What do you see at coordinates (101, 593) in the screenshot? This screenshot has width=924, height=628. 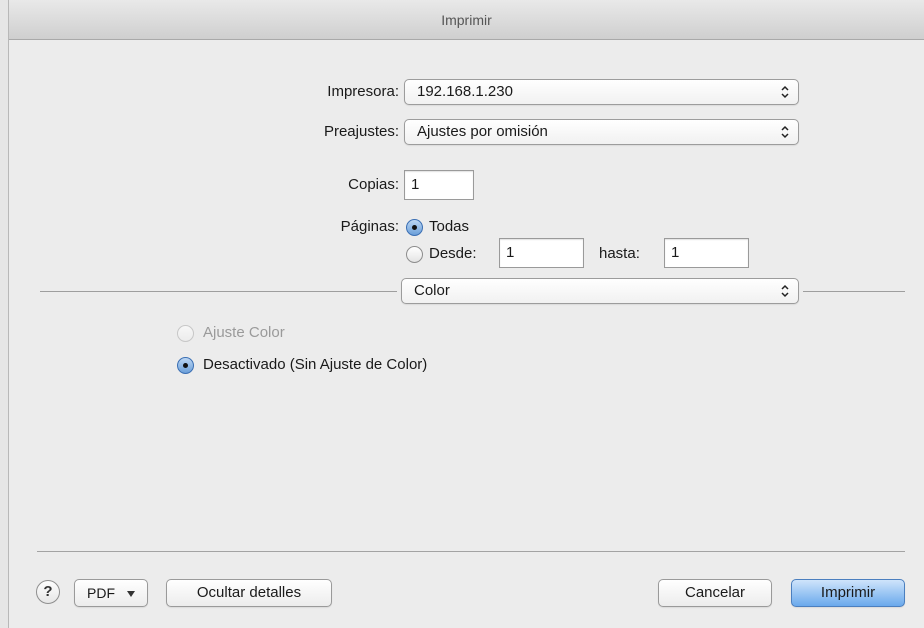 I see `pdf-label: PDF` at bounding box center [101, 593].